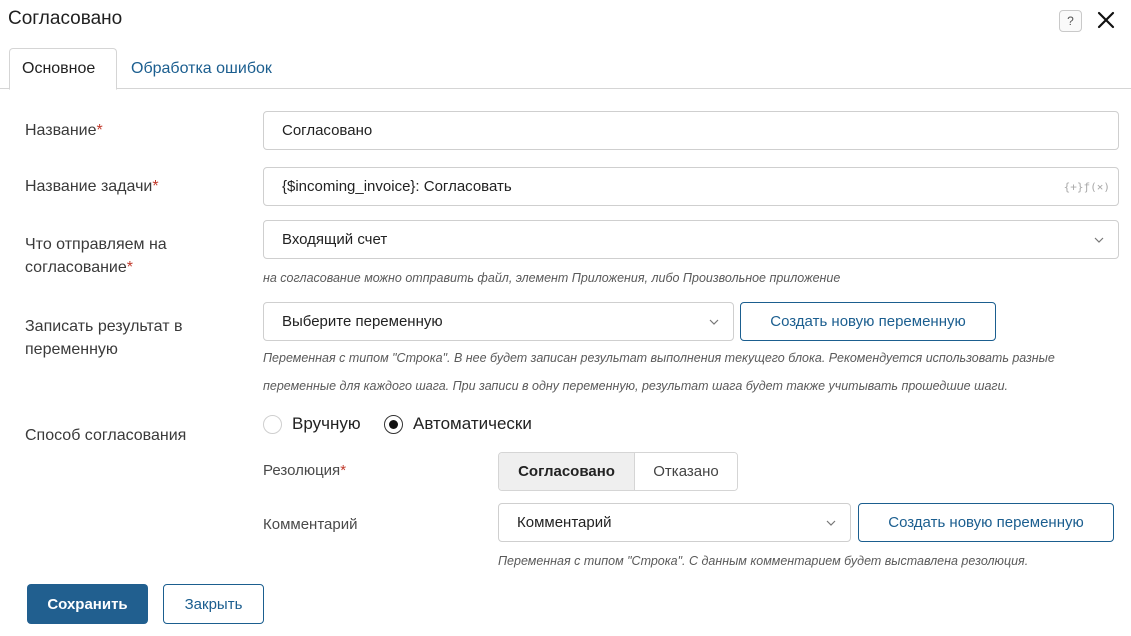 This screenshot has height=636, width=1131. Describe the element at coordinates (65, 18) in the screenshot. I see `dialog-title: Согласовано` at that location.